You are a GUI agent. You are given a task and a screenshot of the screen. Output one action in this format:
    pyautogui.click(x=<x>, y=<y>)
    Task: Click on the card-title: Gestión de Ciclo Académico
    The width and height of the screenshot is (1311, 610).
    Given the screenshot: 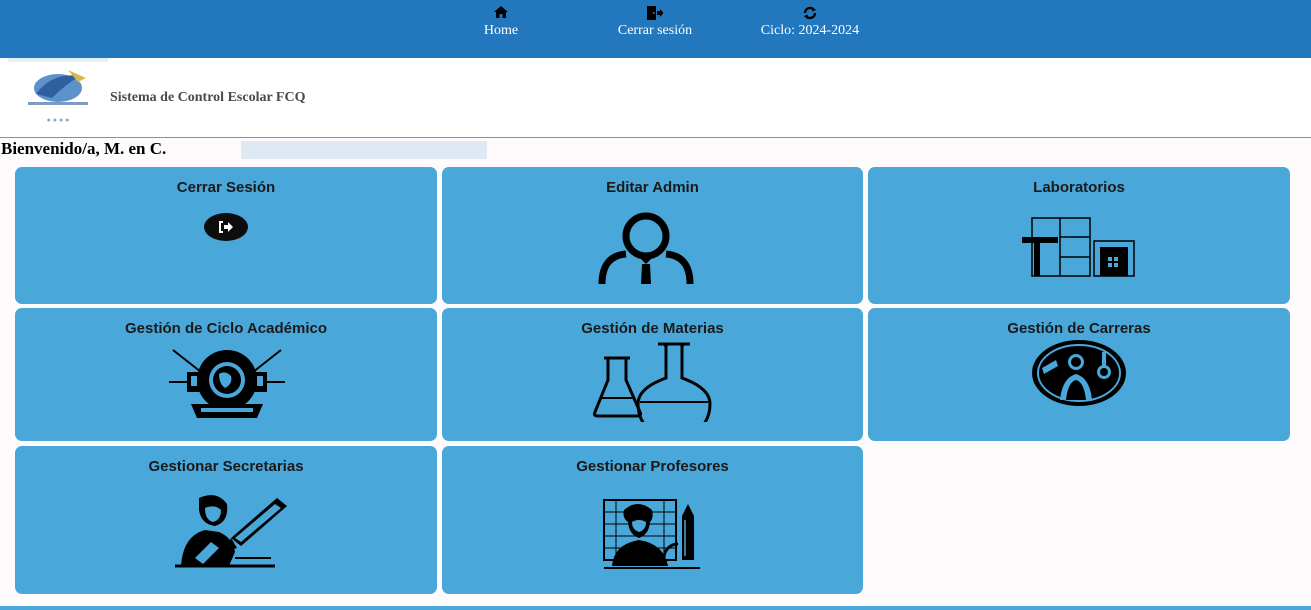 What is the action you would take?
    pyautogui.click(x=226, y=328)
    